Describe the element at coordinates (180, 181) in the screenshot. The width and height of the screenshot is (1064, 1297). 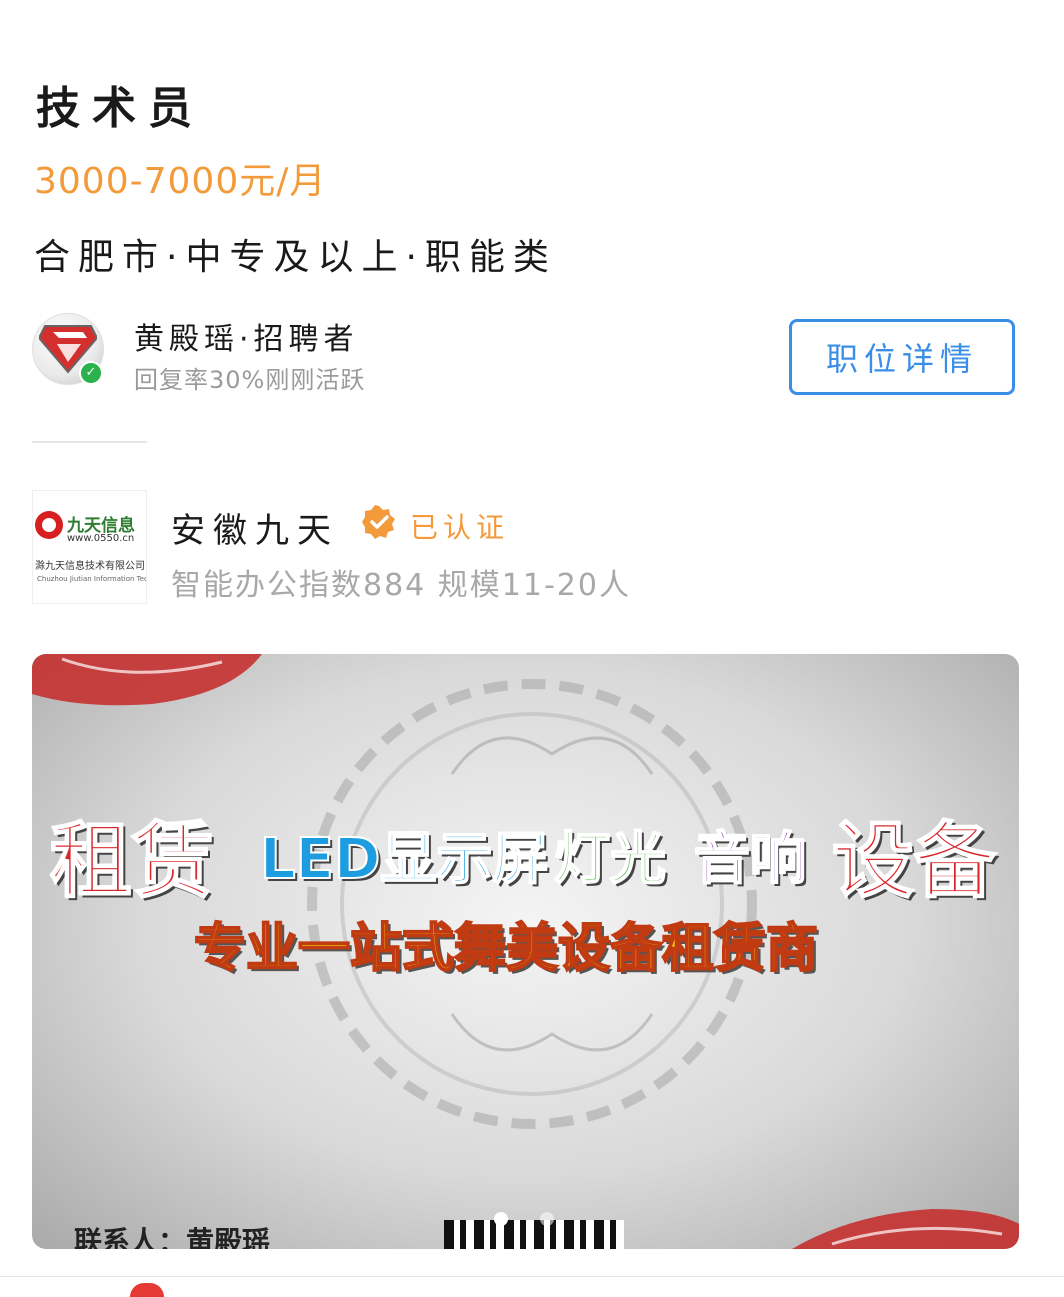
I see `job-salary: 3000-7000元/月` at that location.